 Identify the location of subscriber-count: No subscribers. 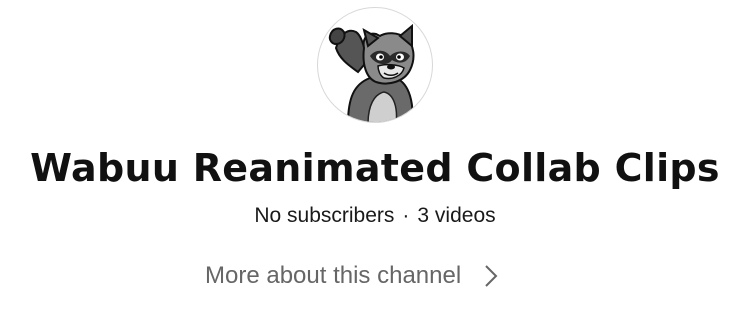
(324, 215).